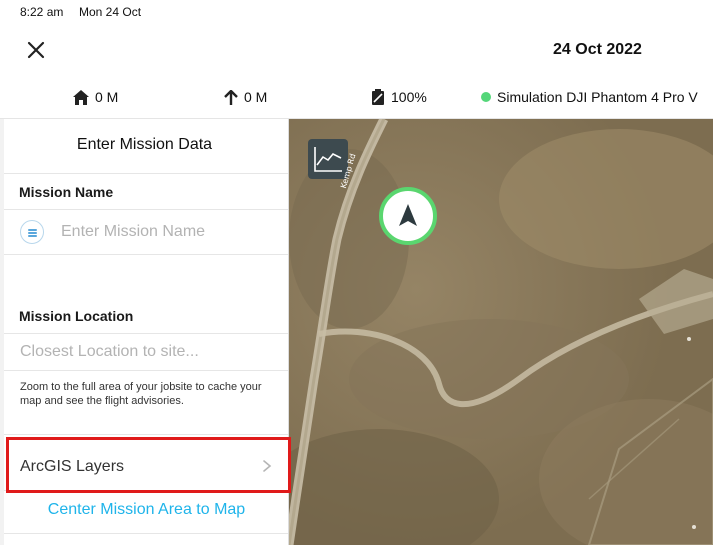  Describe the element at coordinates (76, 316) in the screenshot. I see `mission-location-label: Mission Location` at that location.